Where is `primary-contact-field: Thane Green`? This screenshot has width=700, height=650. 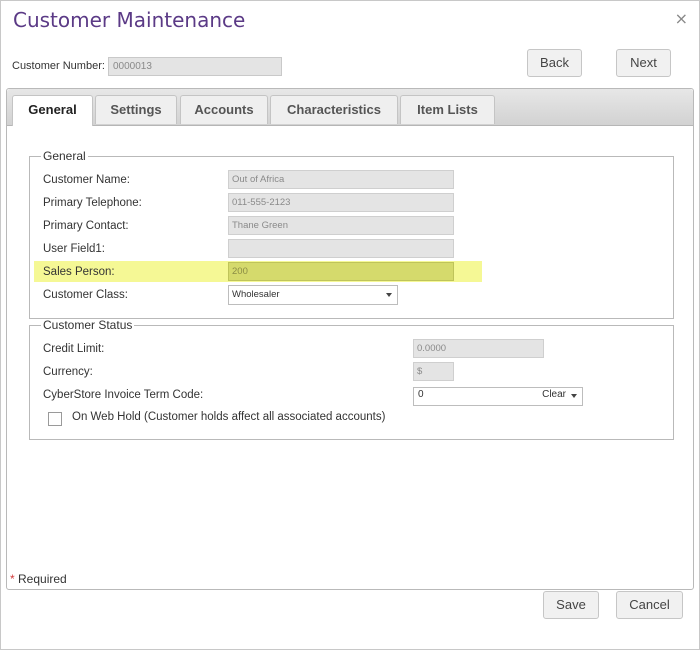 primary-contact-field: Thane Green is located at coordinates (341, 225).